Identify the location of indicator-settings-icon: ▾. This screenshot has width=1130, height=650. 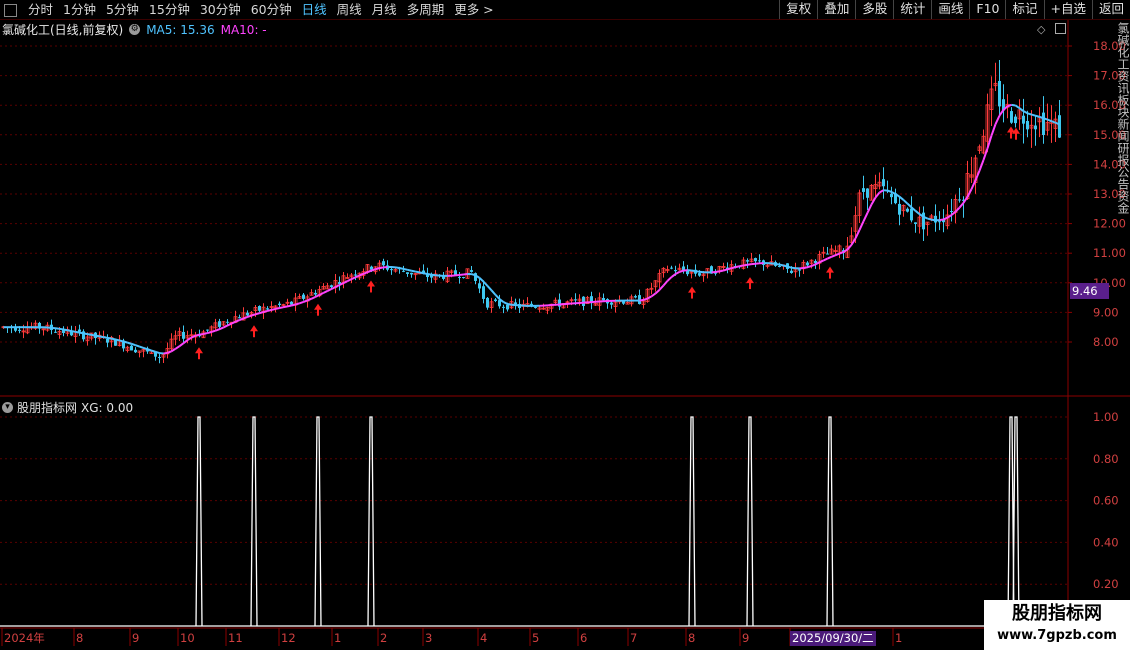
(7, 407).